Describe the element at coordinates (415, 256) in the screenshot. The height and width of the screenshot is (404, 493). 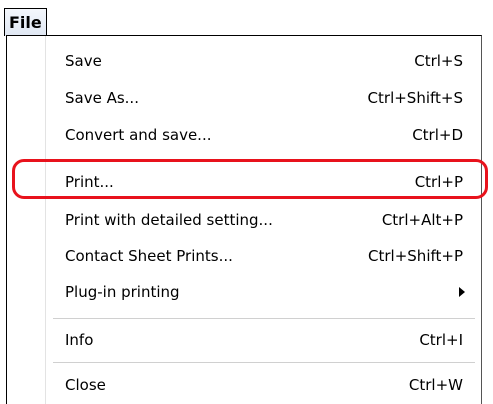
I see `menu-item-shortcut: Ctrl+Shift+P` at that location.